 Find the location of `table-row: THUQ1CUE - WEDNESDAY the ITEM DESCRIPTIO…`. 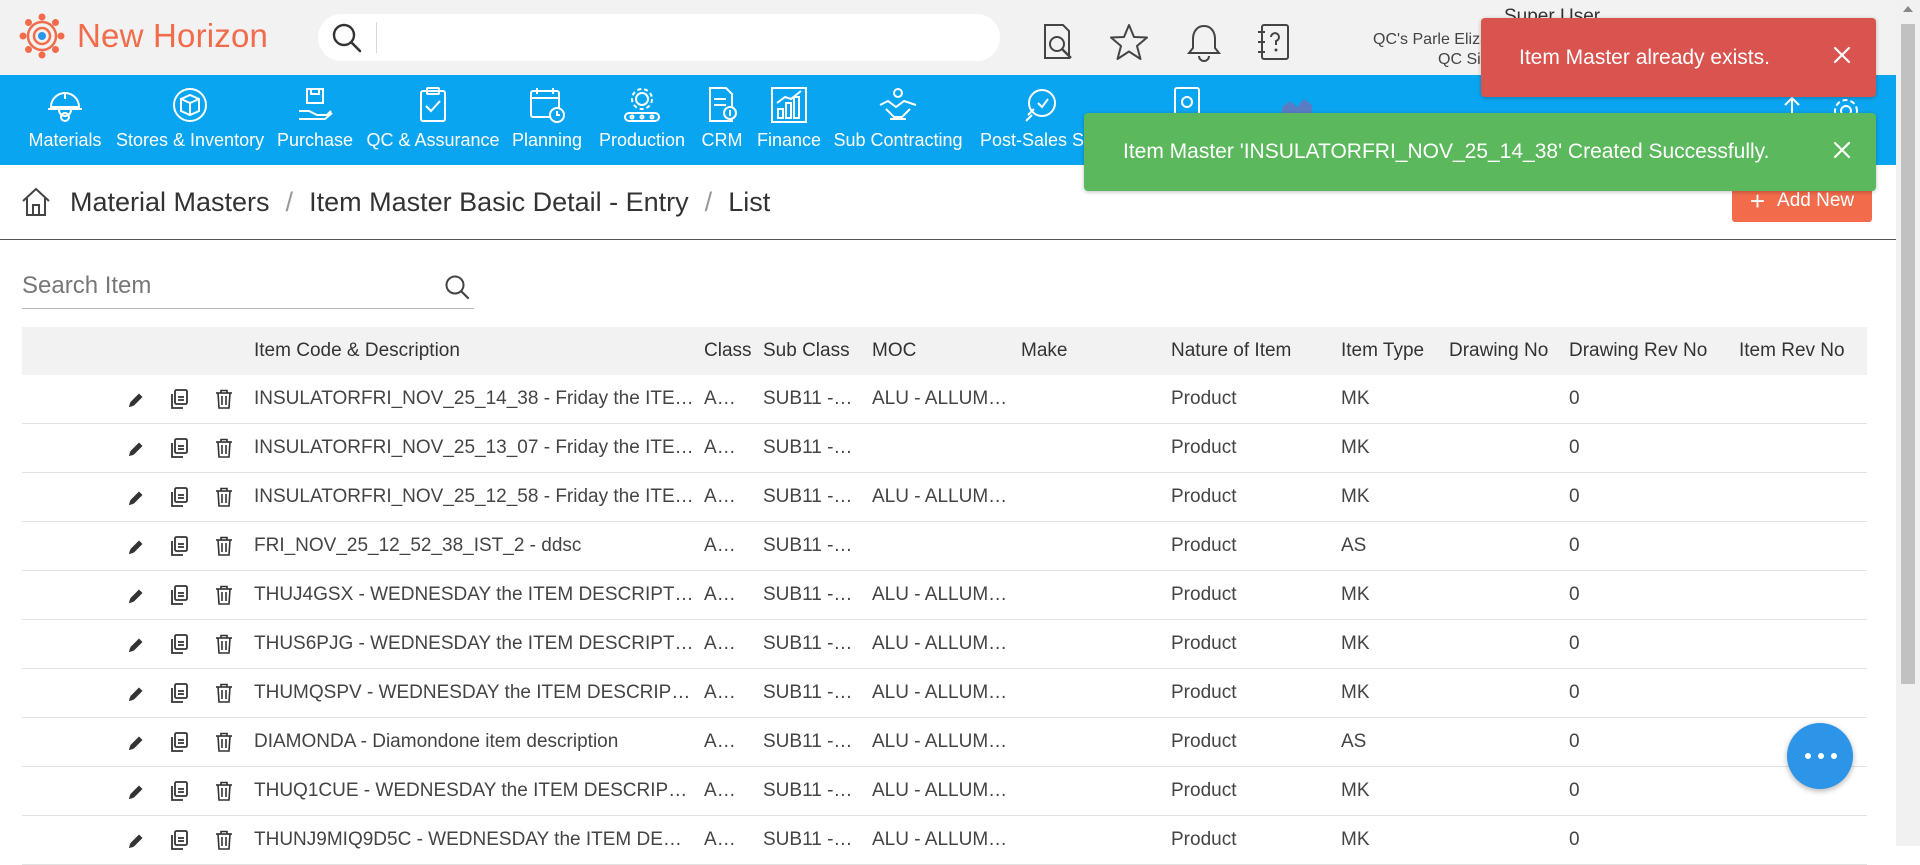

table-row: THUQ1CUE - WEDNESDAY the ITEM DESCRIPTIO… is located at coordinates (944, 791).